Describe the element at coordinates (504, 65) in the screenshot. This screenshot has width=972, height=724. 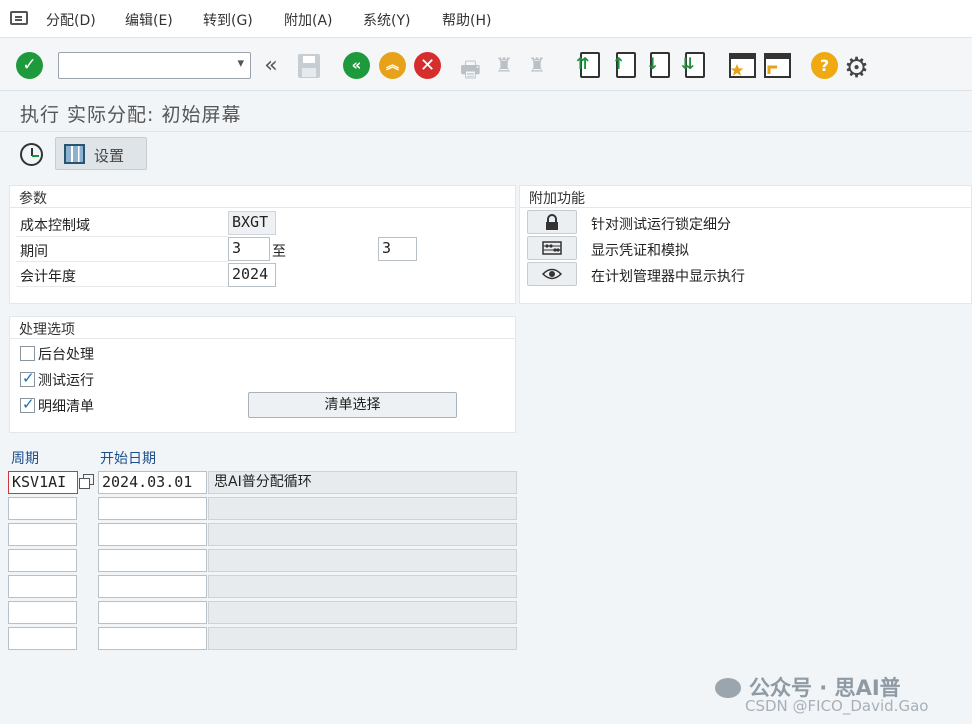
I see `find-icon: ♜` at that location.